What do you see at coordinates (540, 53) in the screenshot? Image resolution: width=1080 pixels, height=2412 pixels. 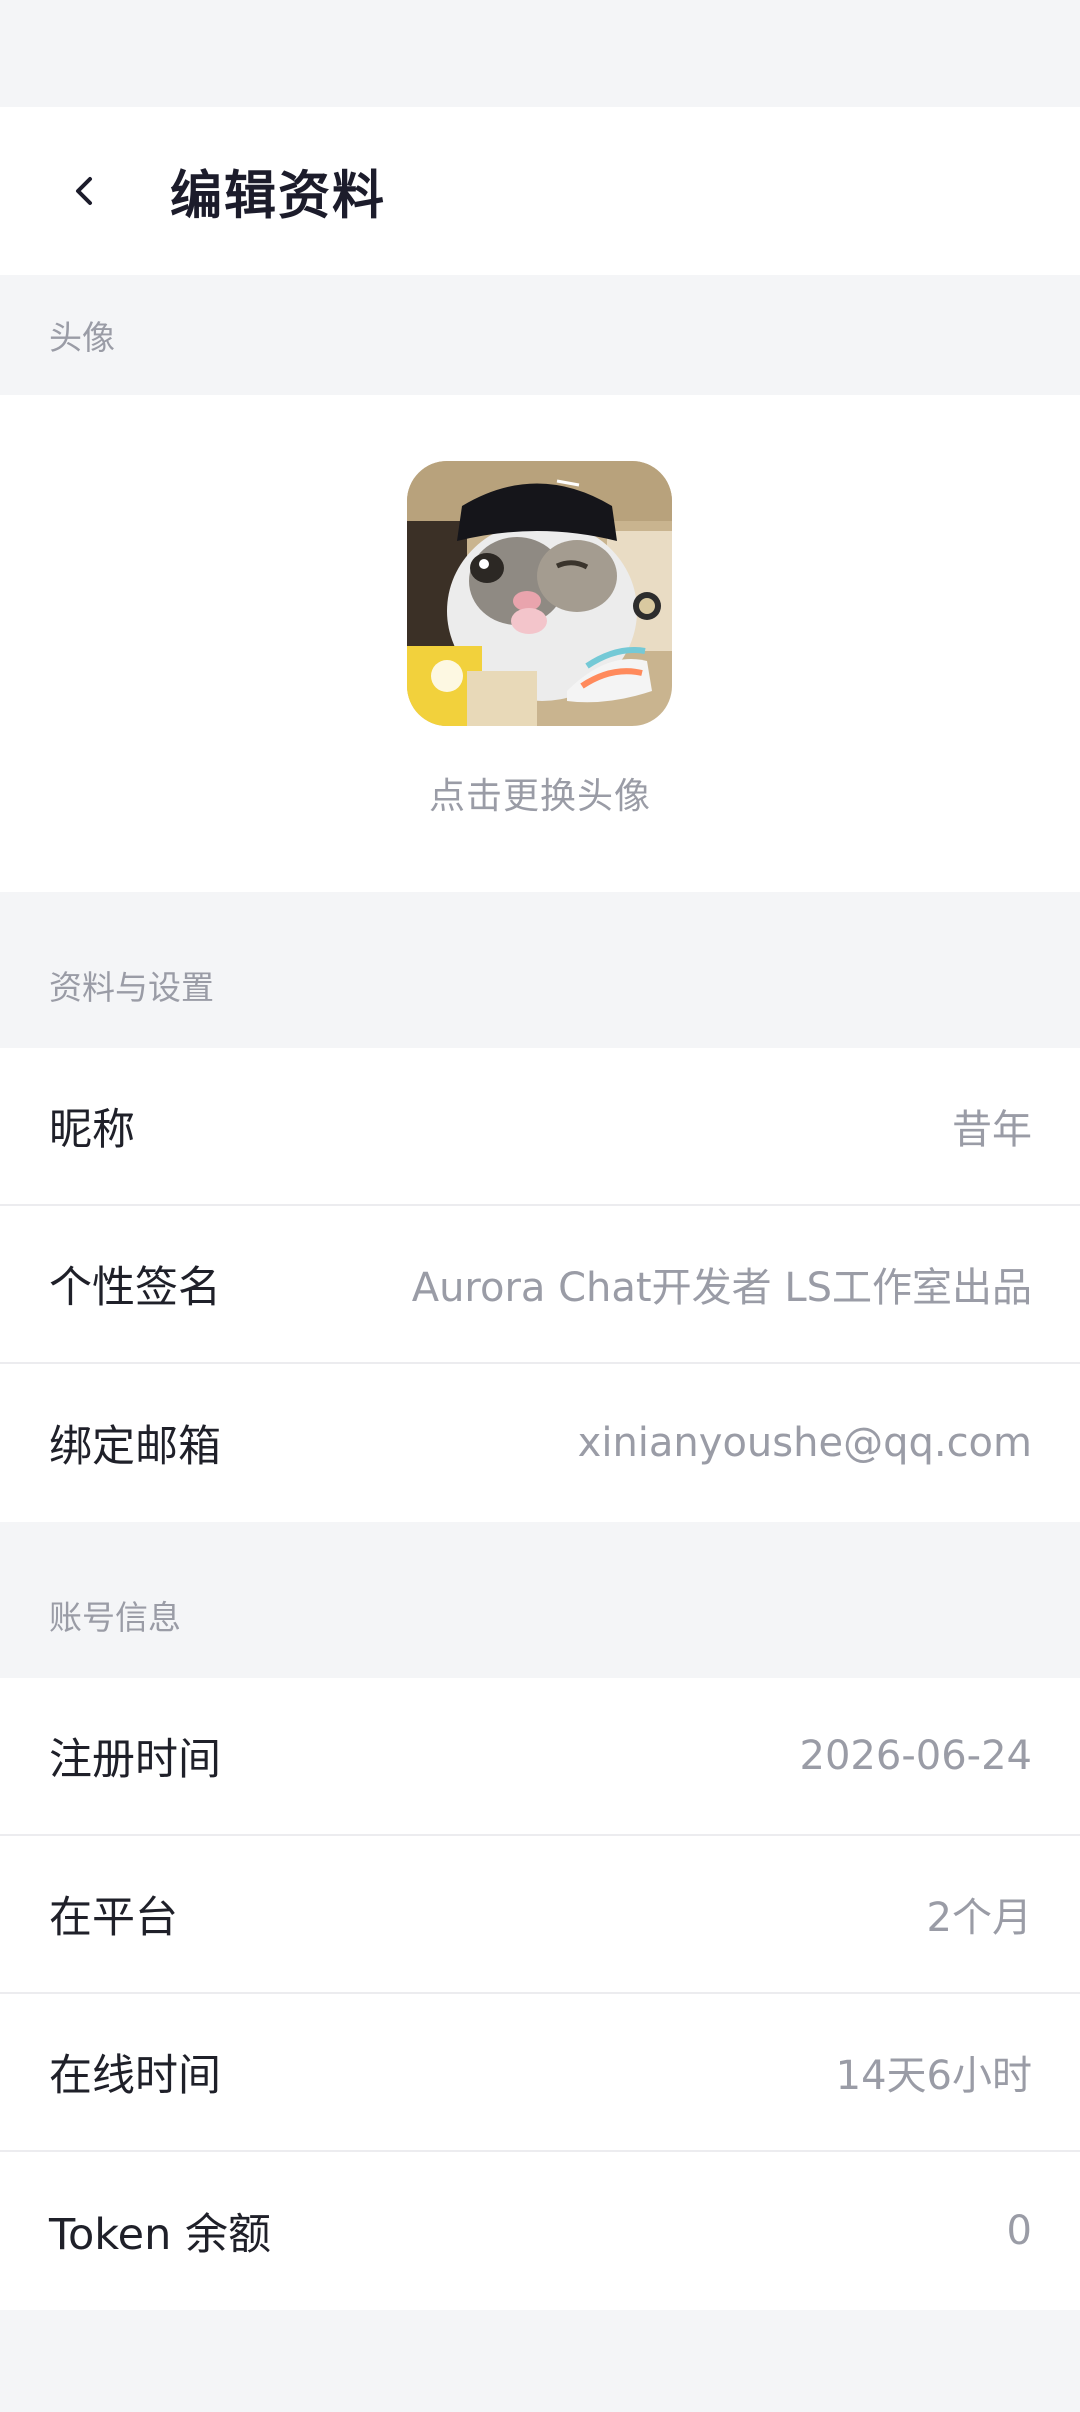 I see `status-bar` at bounding box center [540, 53].